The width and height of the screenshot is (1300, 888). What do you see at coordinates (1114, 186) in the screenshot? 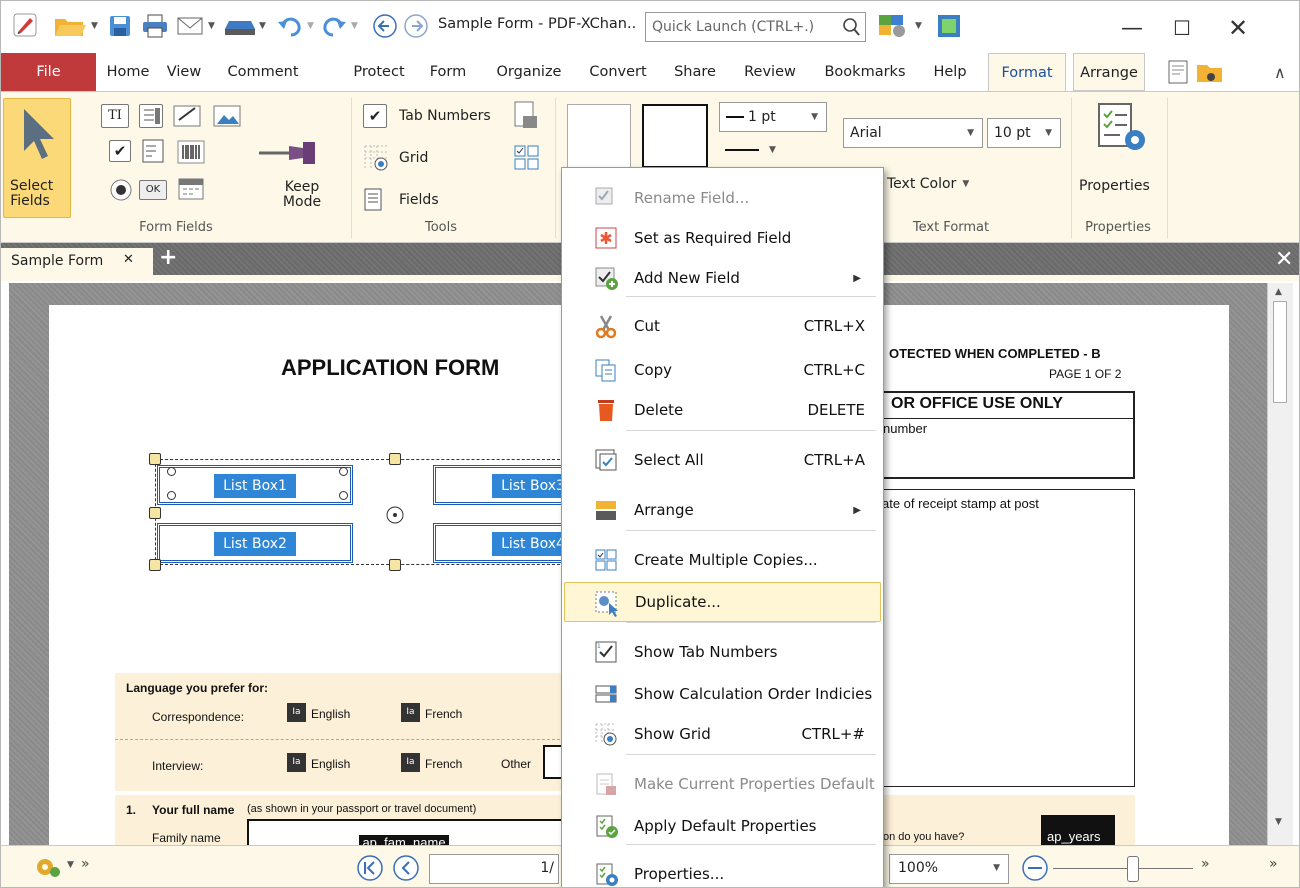
I see `properties-button-label: Properties` at bounding box center [1114, 186].